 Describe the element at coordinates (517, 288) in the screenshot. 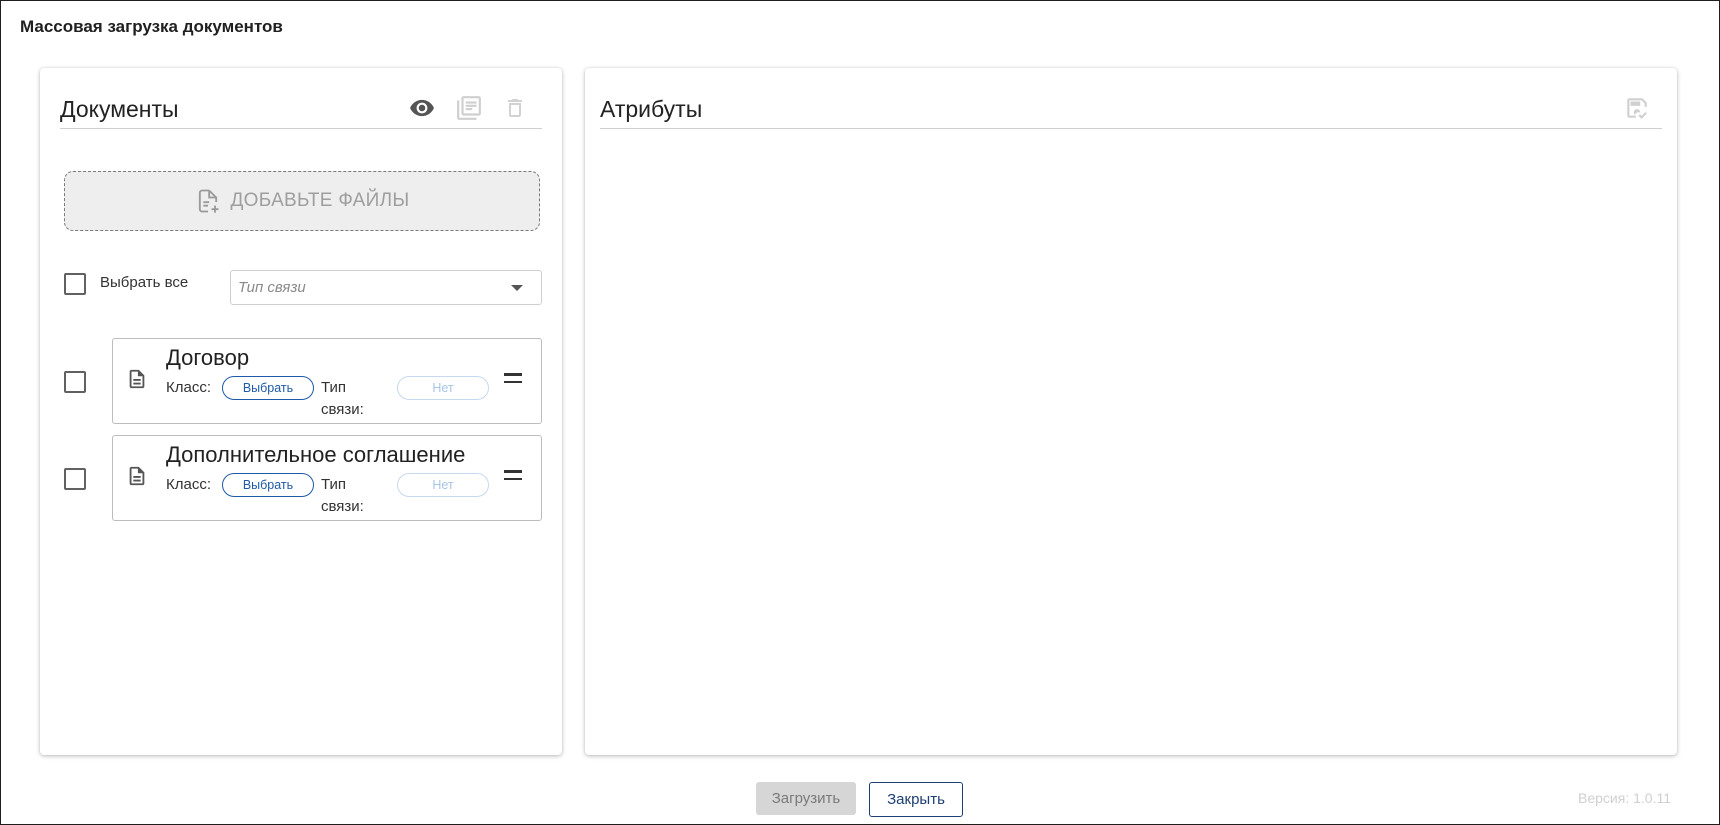

I see `dropdown-arrow-icon` at that location.